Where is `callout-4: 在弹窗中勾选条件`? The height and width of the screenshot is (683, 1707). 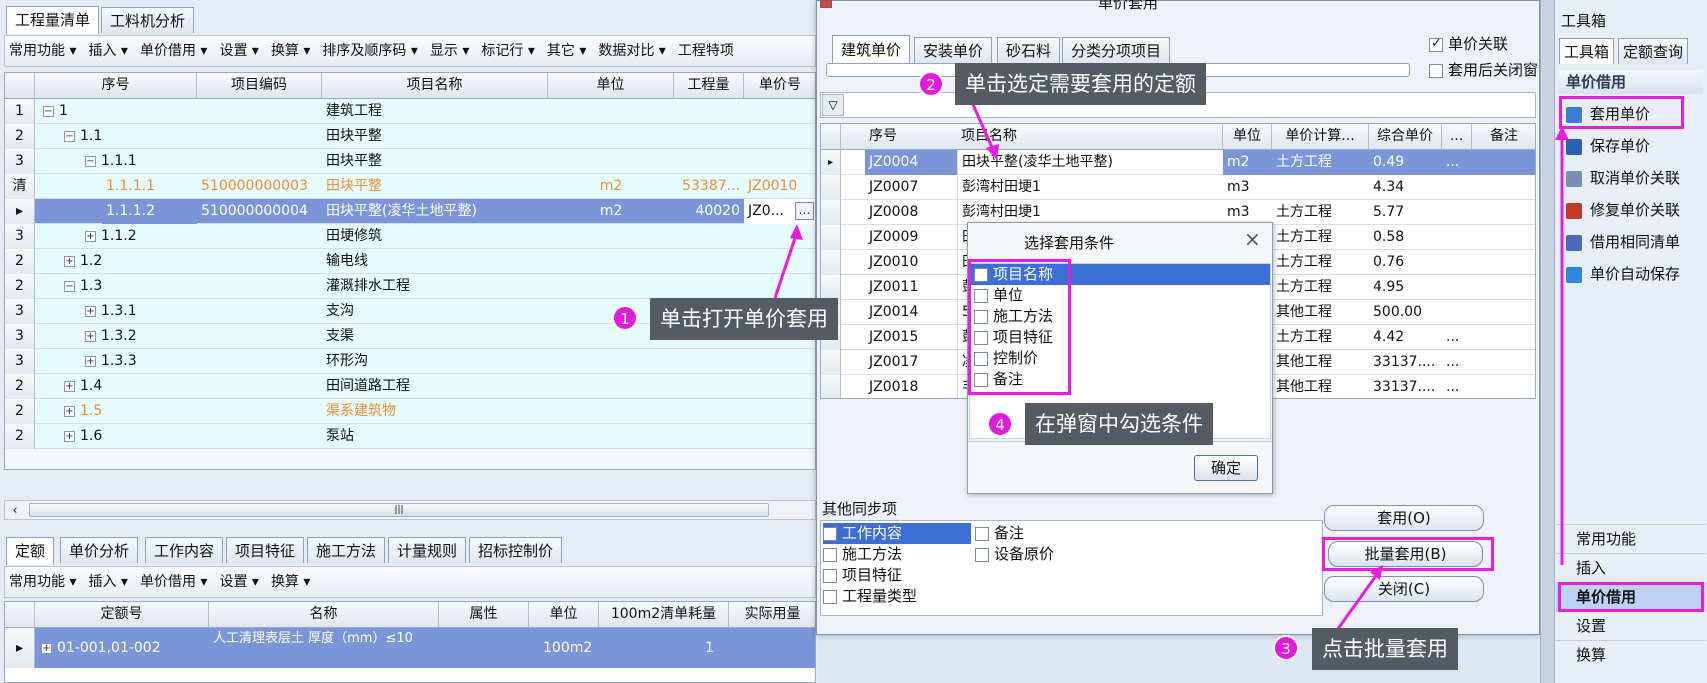 callout-4: 在弹窗中勾选条件 is located at coordinates (1119, 424).